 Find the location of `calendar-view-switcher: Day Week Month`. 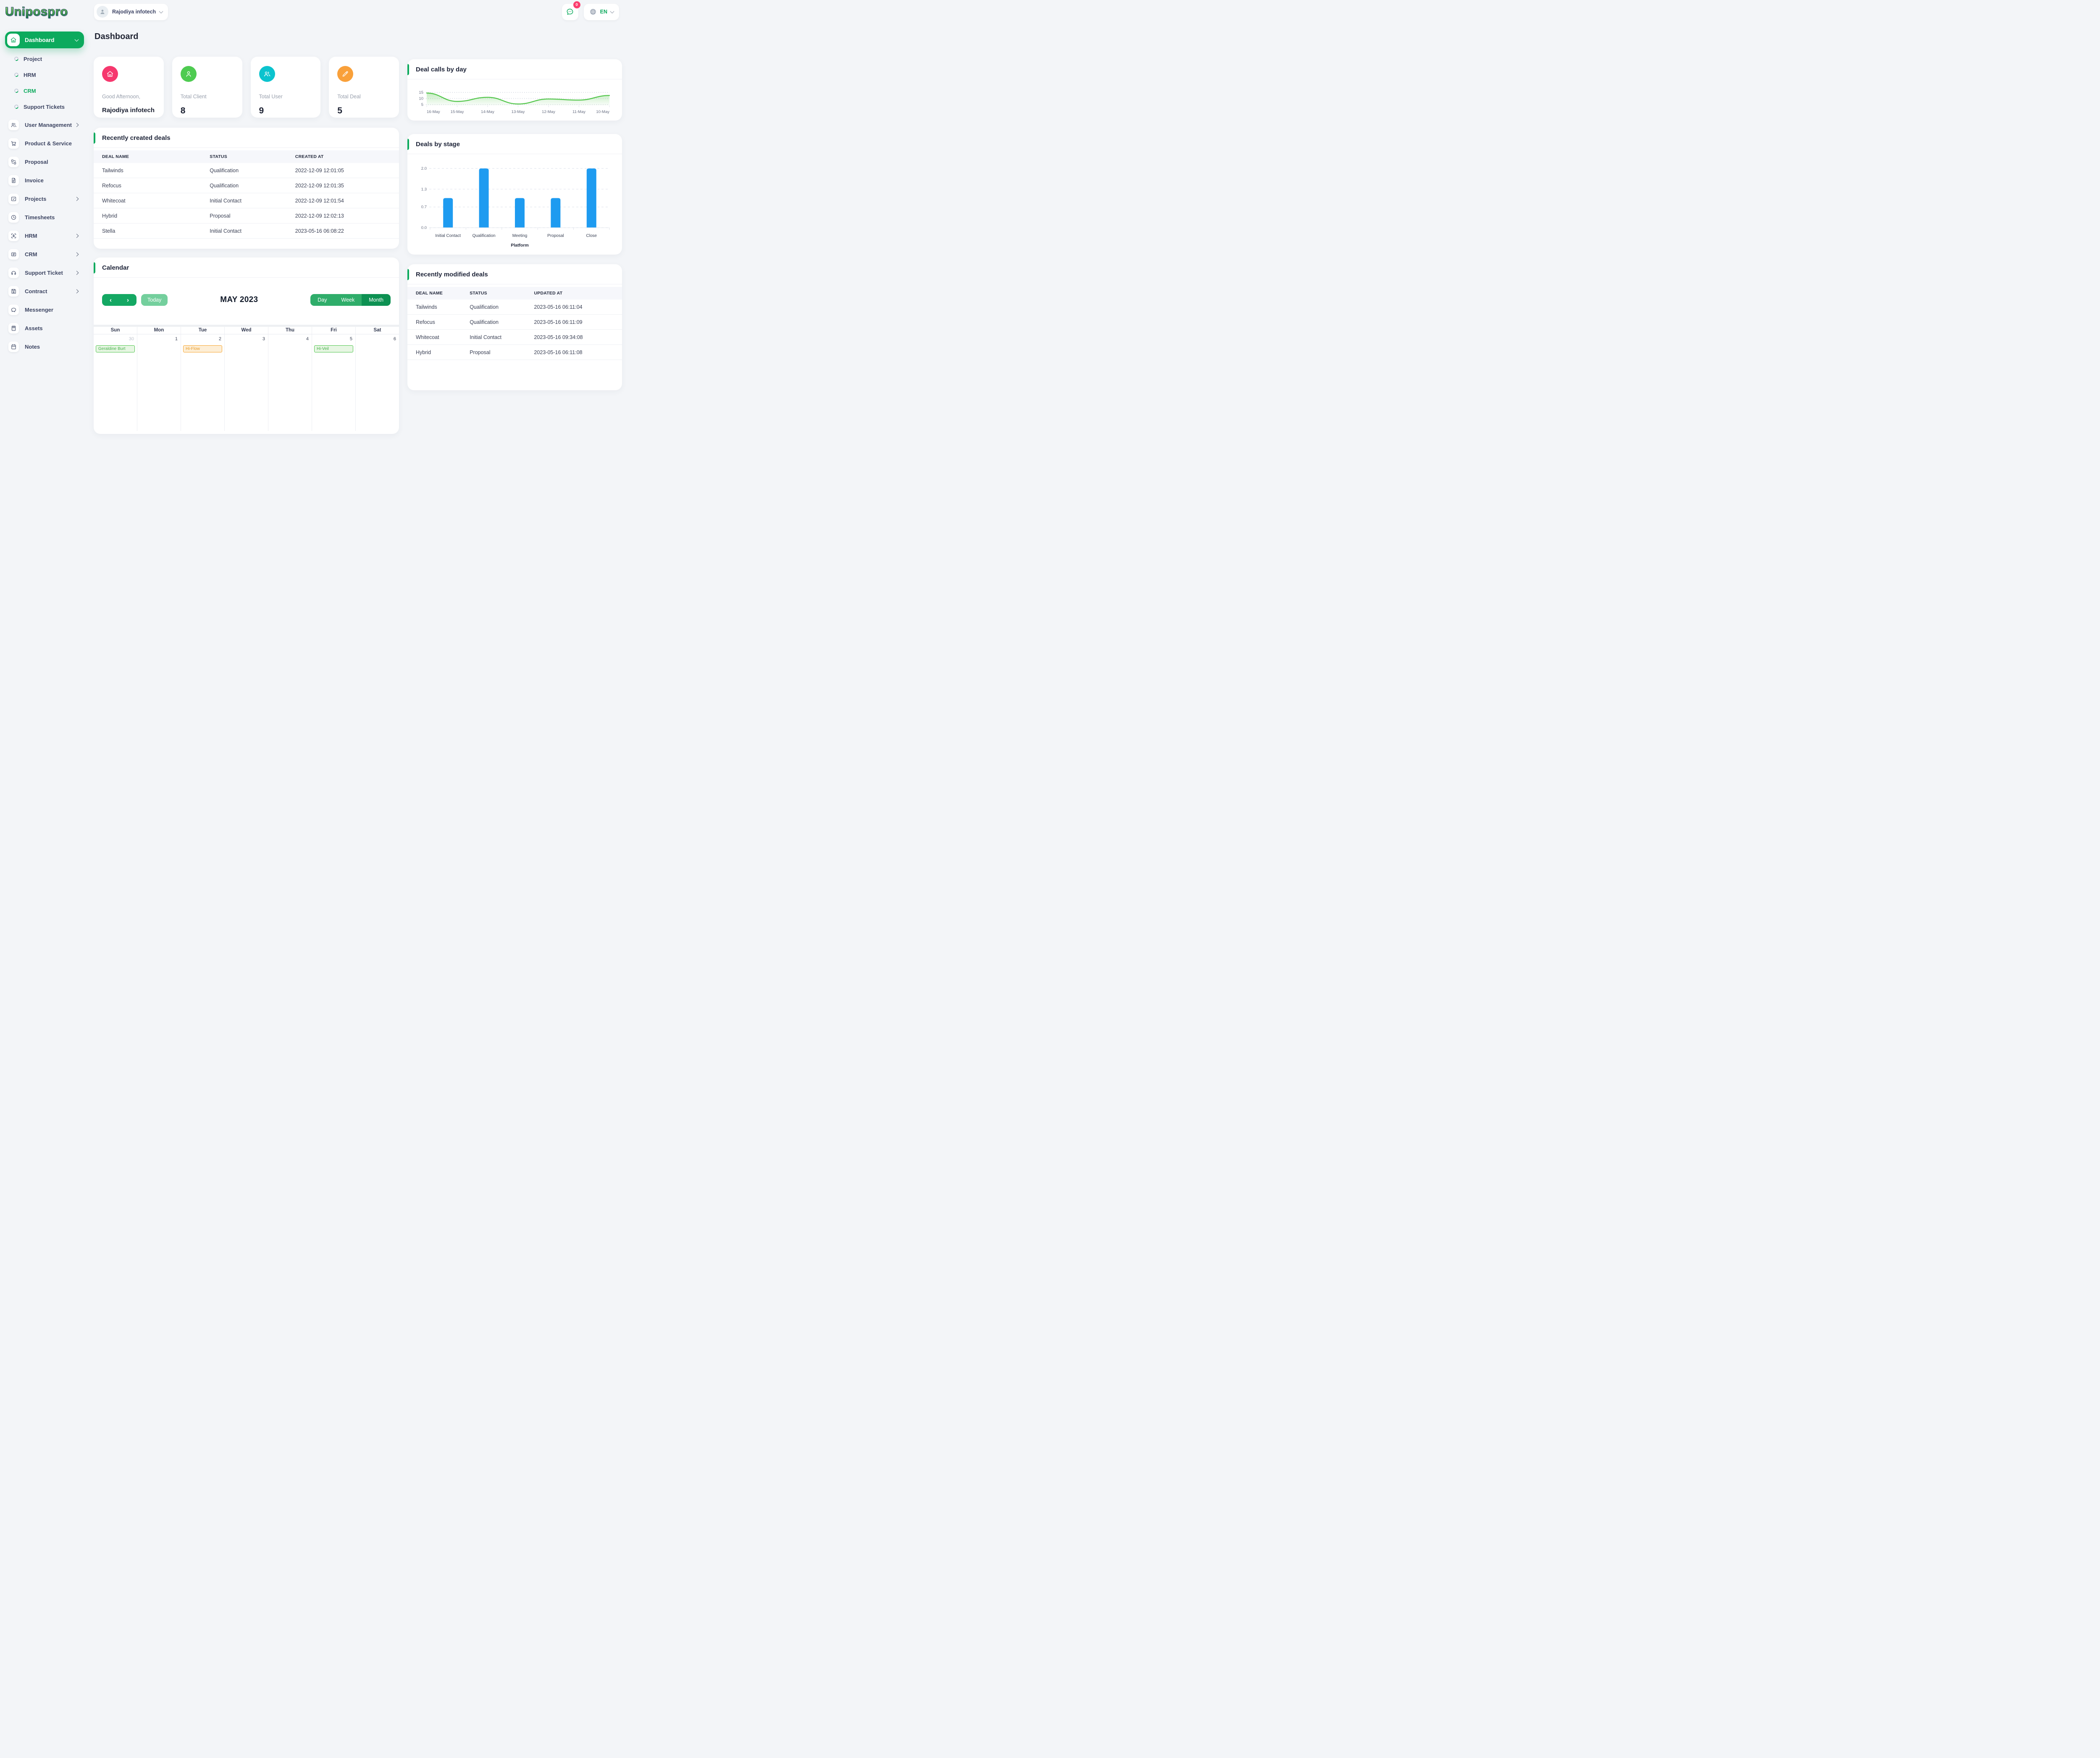

calendar-view-switcher: Day Week Month is located at coordinates (350, 300).